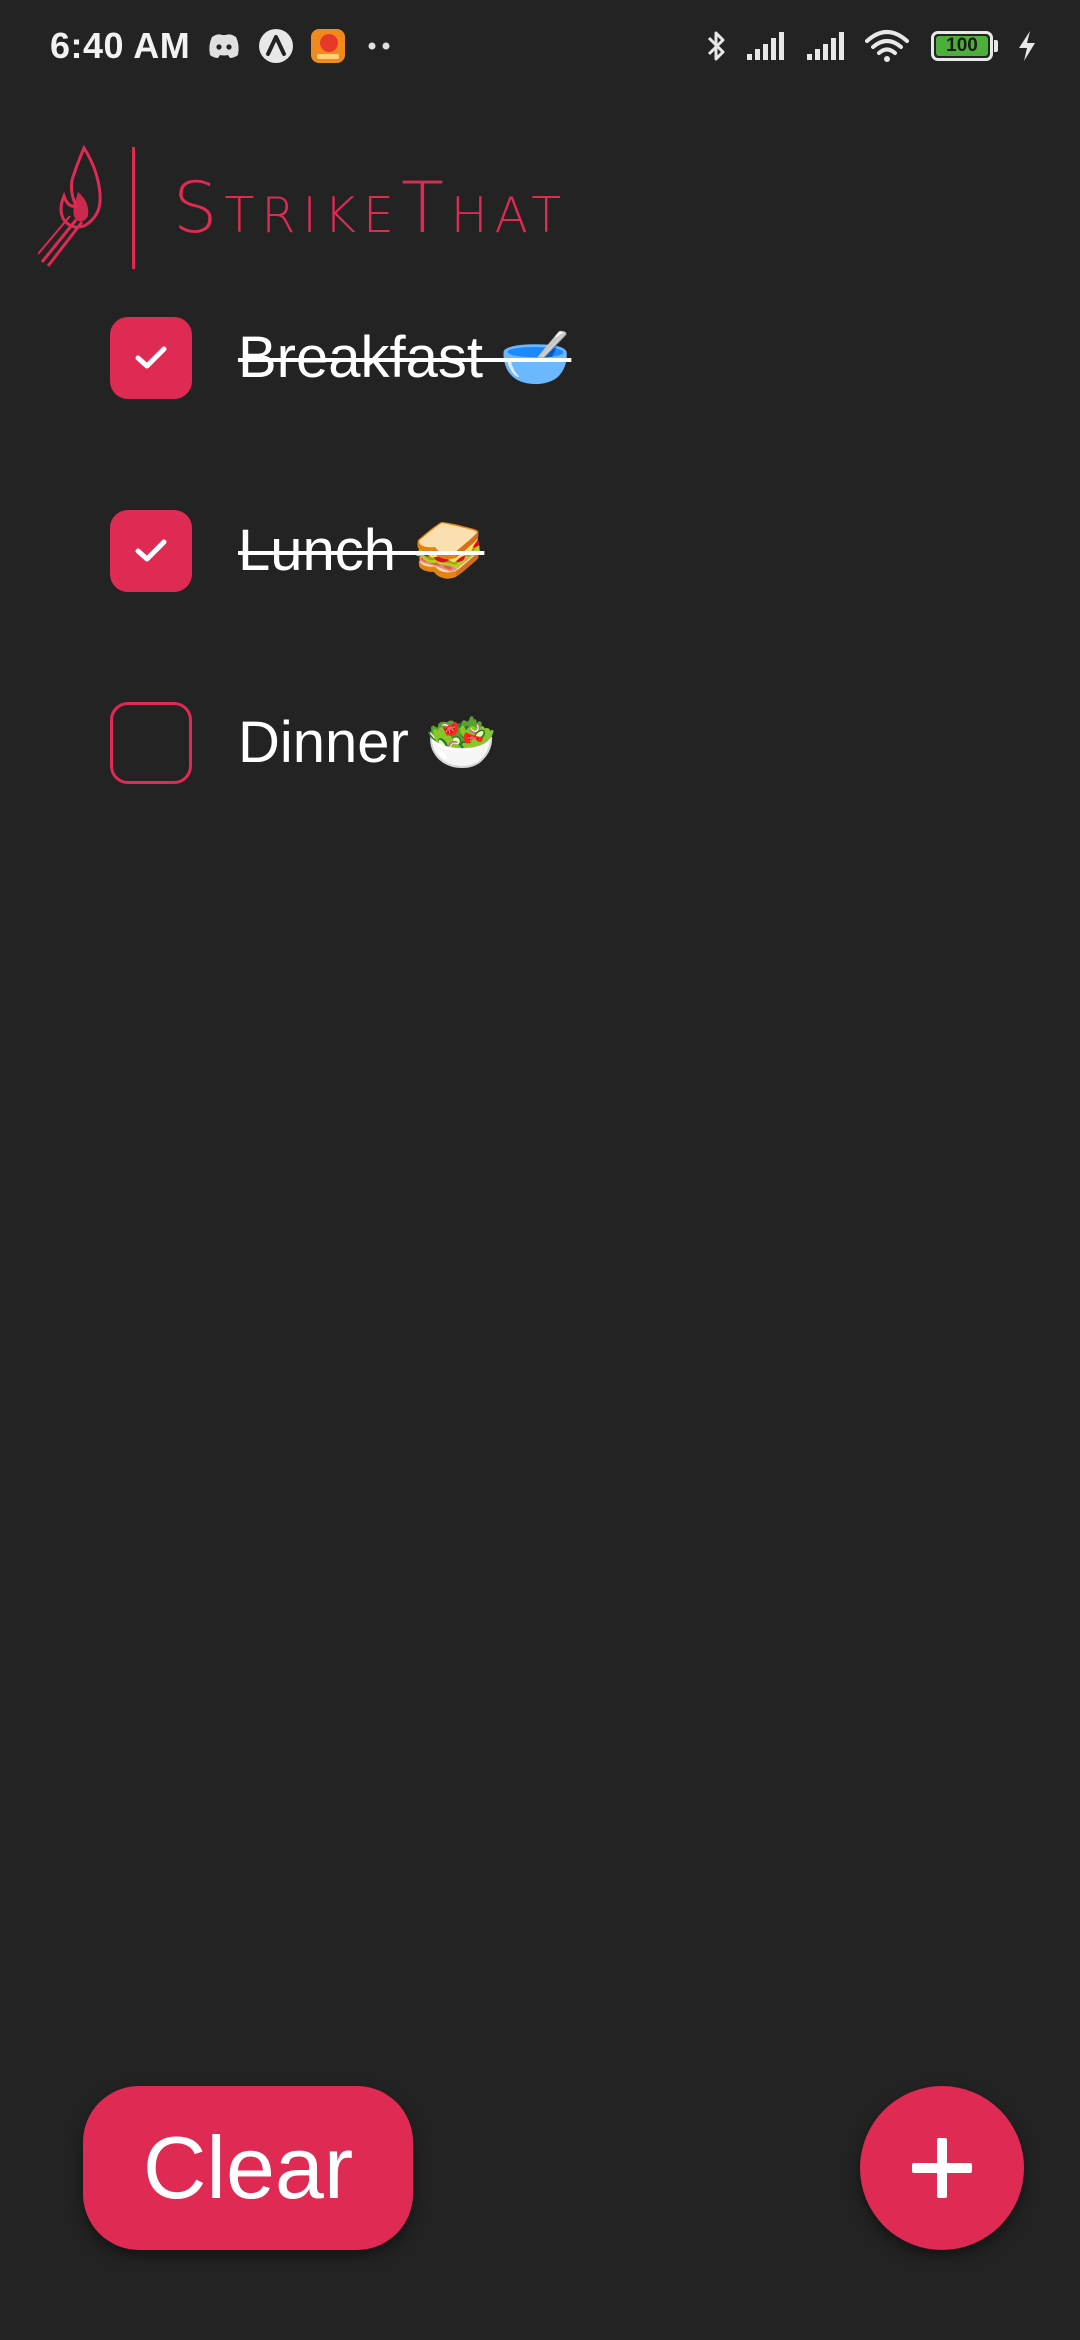  What do you see at coordinates (540, 46) in the screenshot?
I see `status-bar: 6:40 AM 100` at bounding box center [540, 46].